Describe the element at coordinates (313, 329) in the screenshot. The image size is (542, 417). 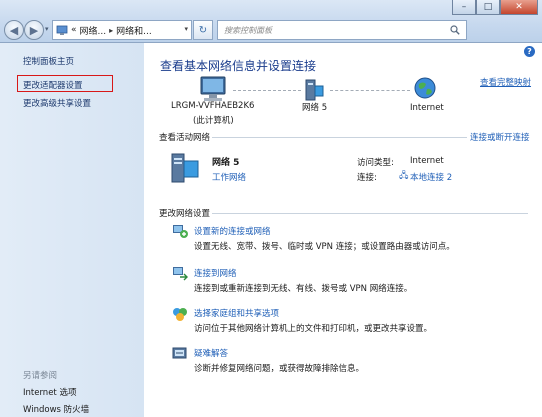
I see `task-homegroup-desc: 访问位于其他网络计算机上的文件和打印机，或更改共享设置。` at that location.